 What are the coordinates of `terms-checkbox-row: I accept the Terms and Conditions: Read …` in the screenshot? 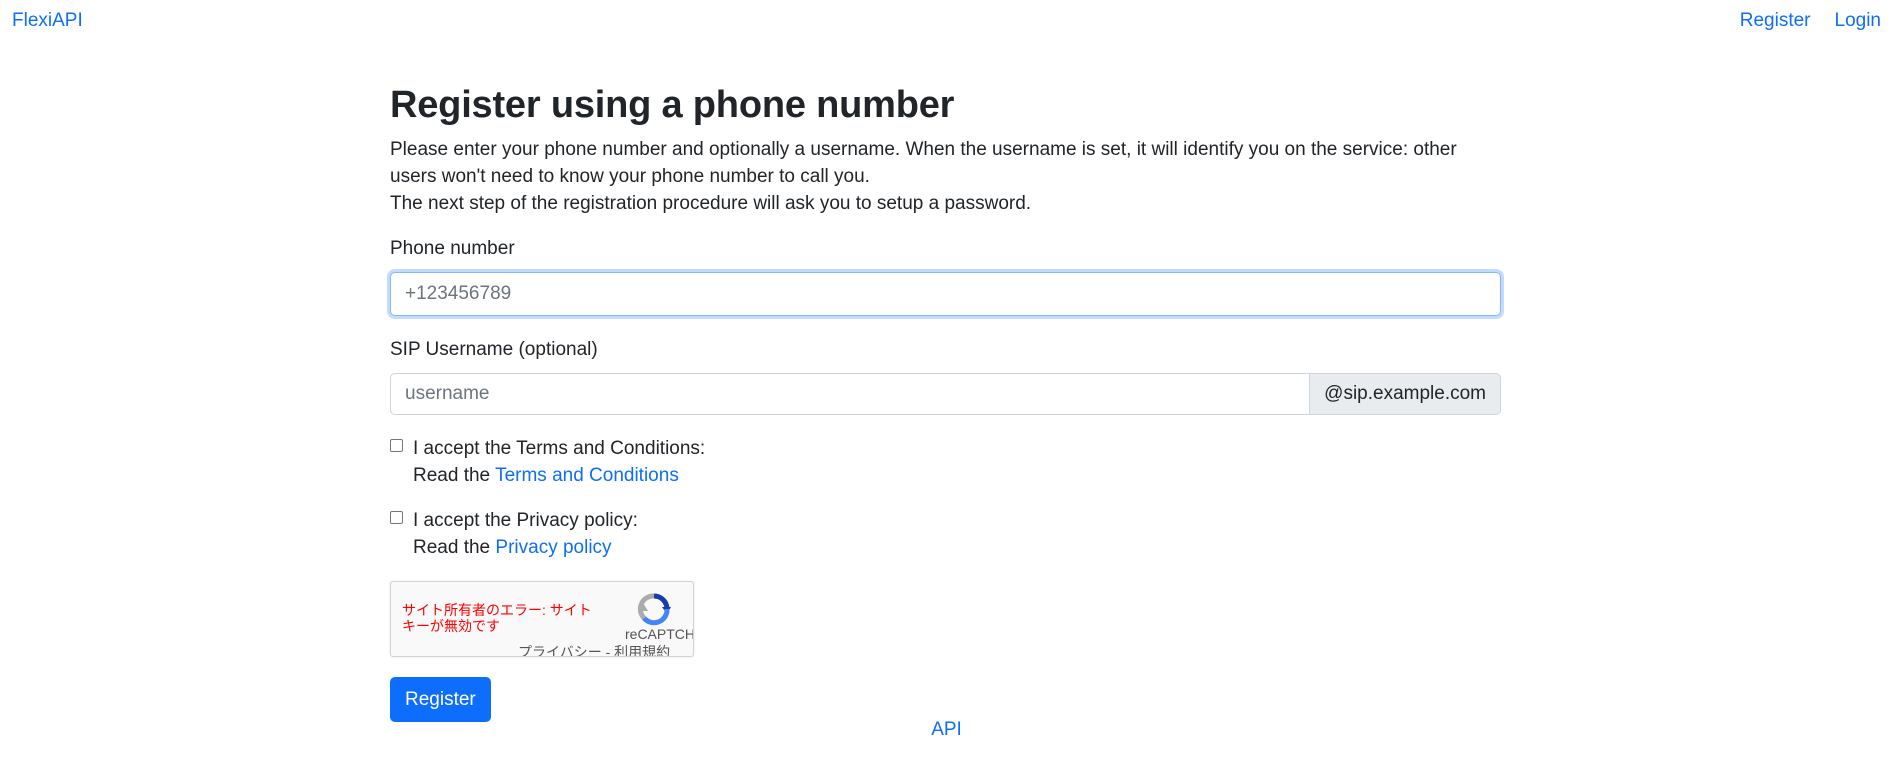 It's located at (945, 462).